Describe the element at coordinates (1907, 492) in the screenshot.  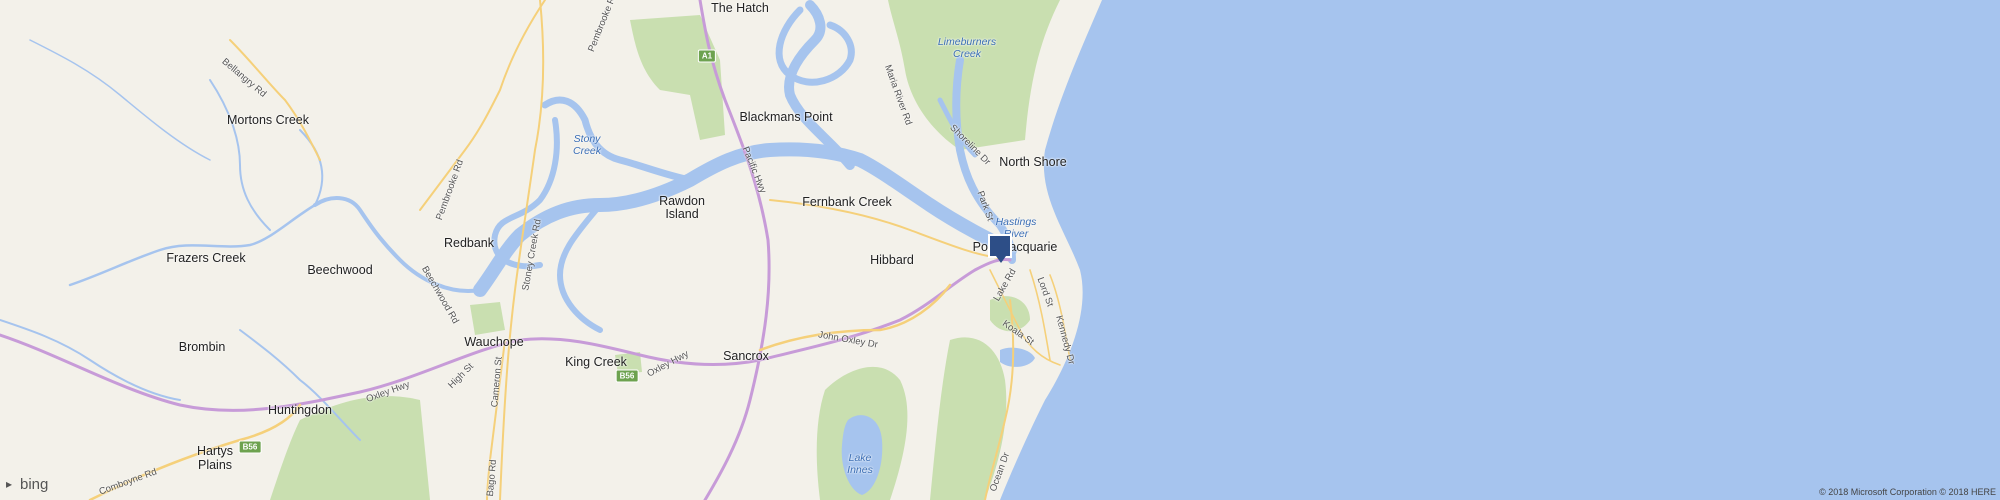
I see `copyright-notice: © 2018 Microsoft Corporation © 2018 HERE` at that location.